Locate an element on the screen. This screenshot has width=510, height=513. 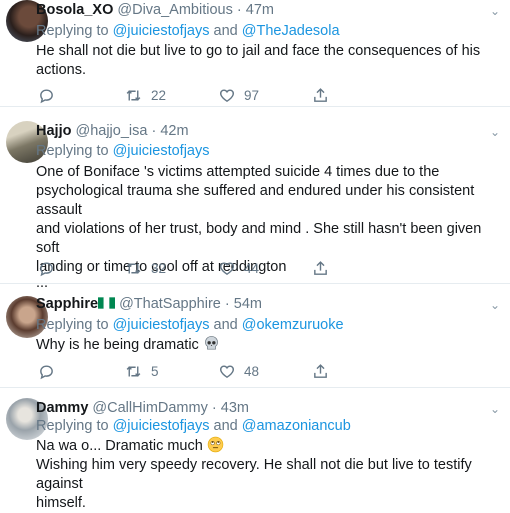
retweet-count: 32 is located at coordinates (159, 268).